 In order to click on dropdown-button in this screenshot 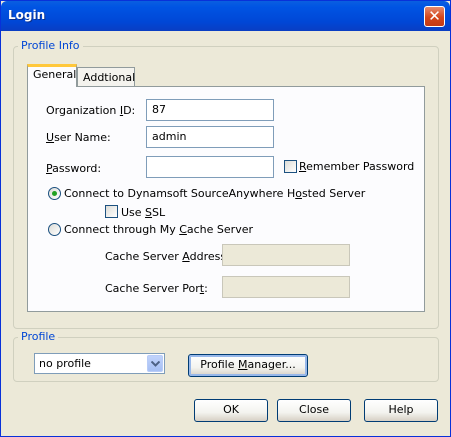, I will do `click(155, 363)`.